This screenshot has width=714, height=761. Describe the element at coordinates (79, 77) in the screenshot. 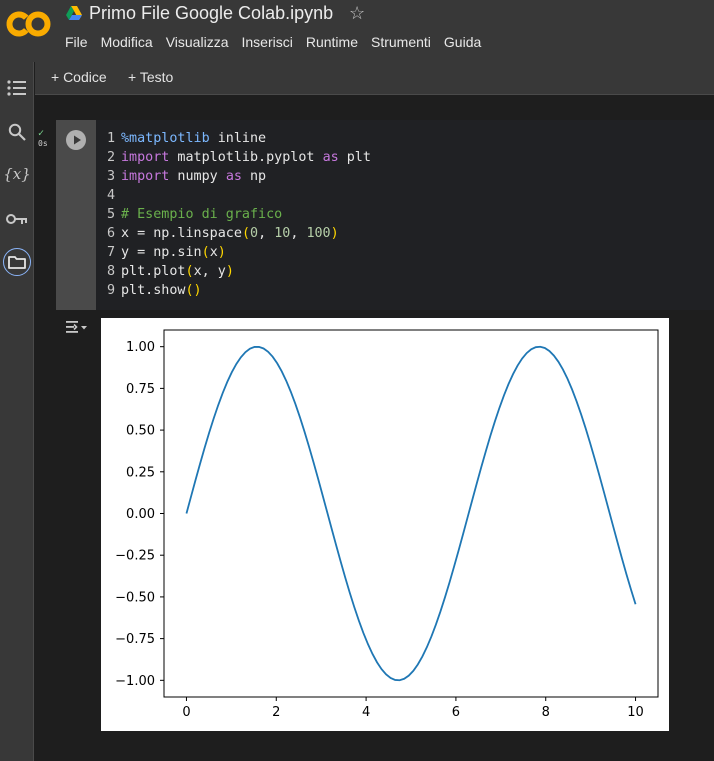

I see `add-code-button: + Codice` at that location.